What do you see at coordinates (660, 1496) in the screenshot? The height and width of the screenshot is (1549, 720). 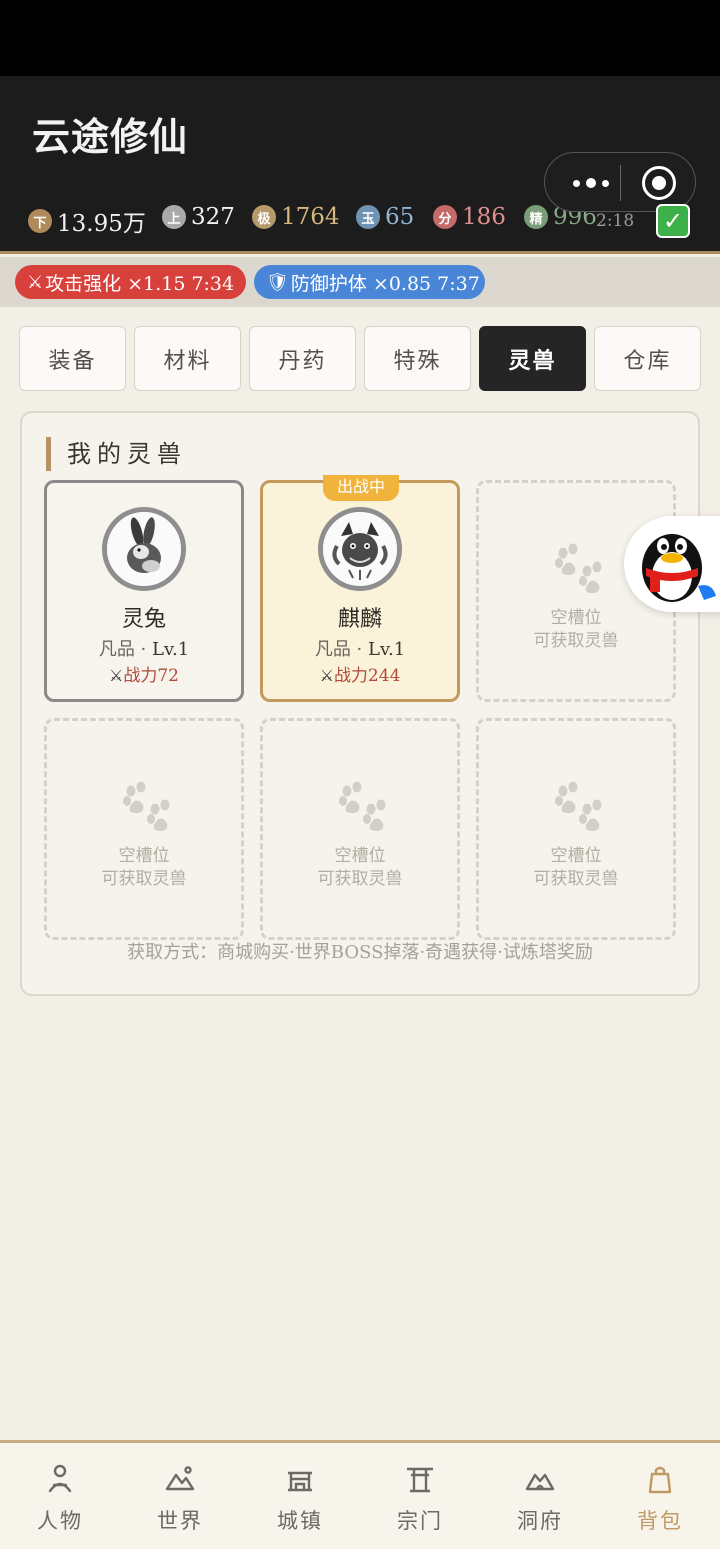 I see `nav-item-bag: 背包` at bounding box center [660, 1496].